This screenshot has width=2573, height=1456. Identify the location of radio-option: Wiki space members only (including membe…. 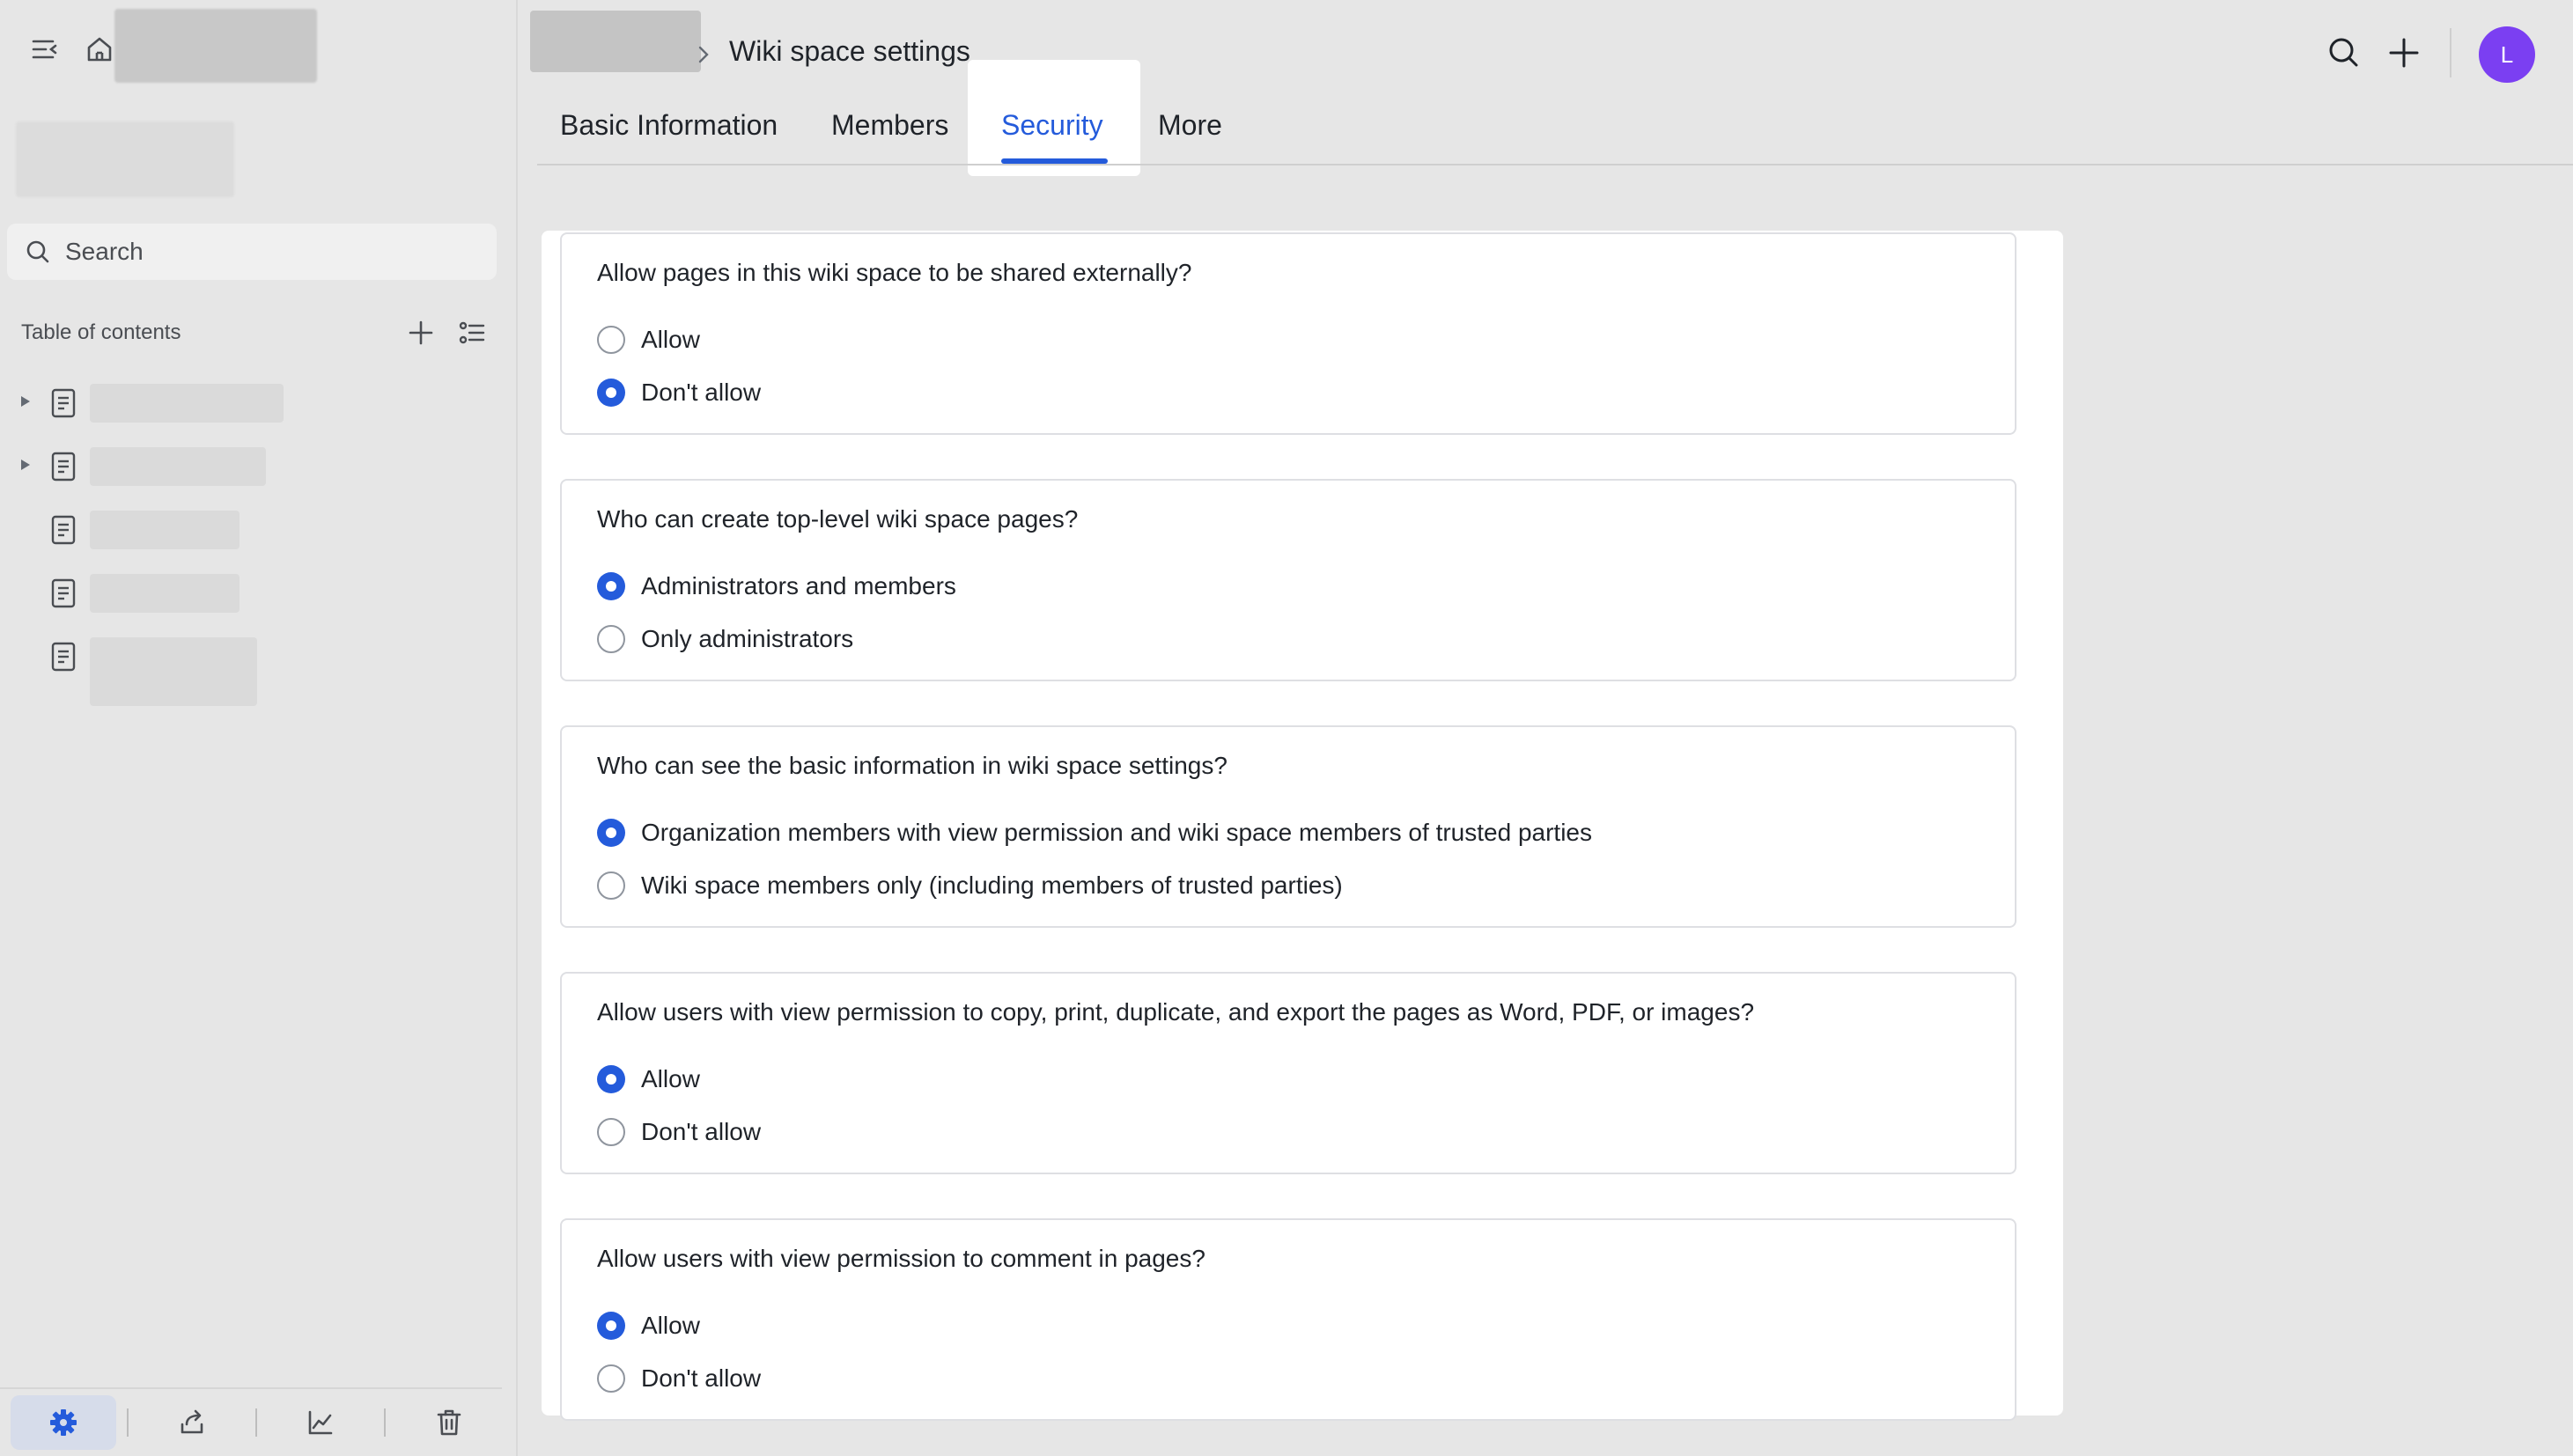
(970, 885).